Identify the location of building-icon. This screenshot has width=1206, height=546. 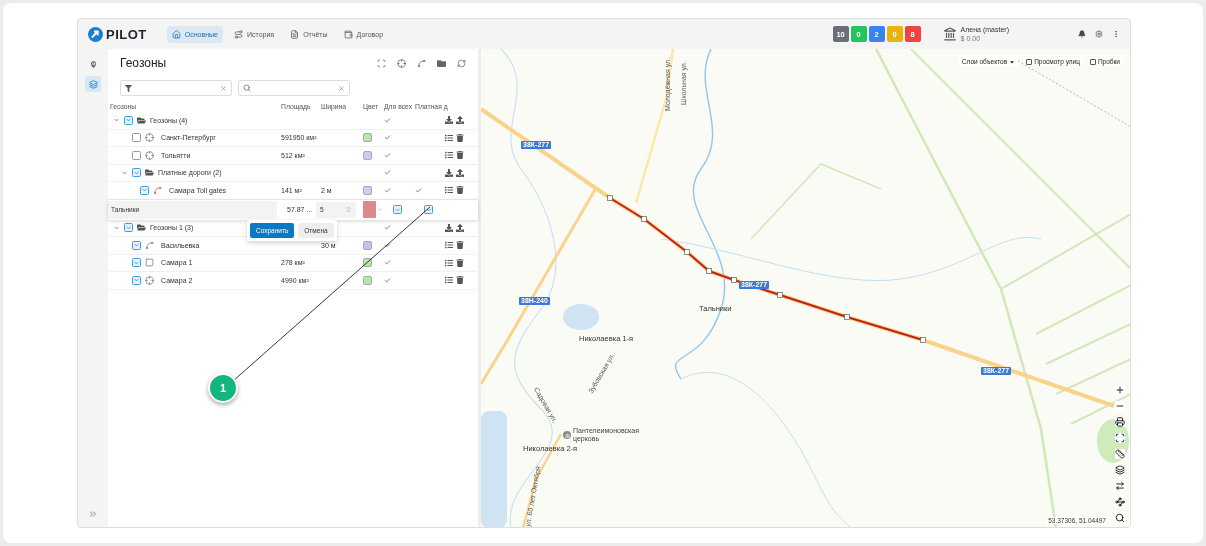
(949, 34).